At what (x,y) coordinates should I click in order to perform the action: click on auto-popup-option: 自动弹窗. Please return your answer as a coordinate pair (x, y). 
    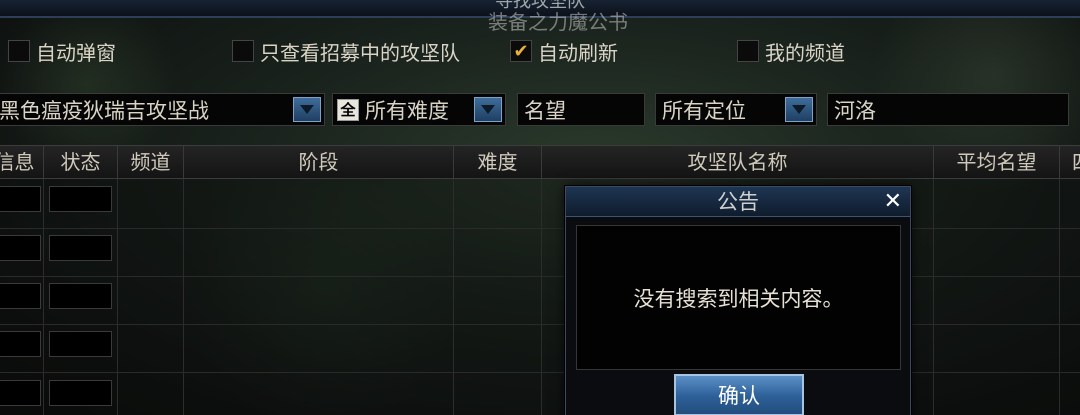
    Looking at the image, I should click on (62, 51).